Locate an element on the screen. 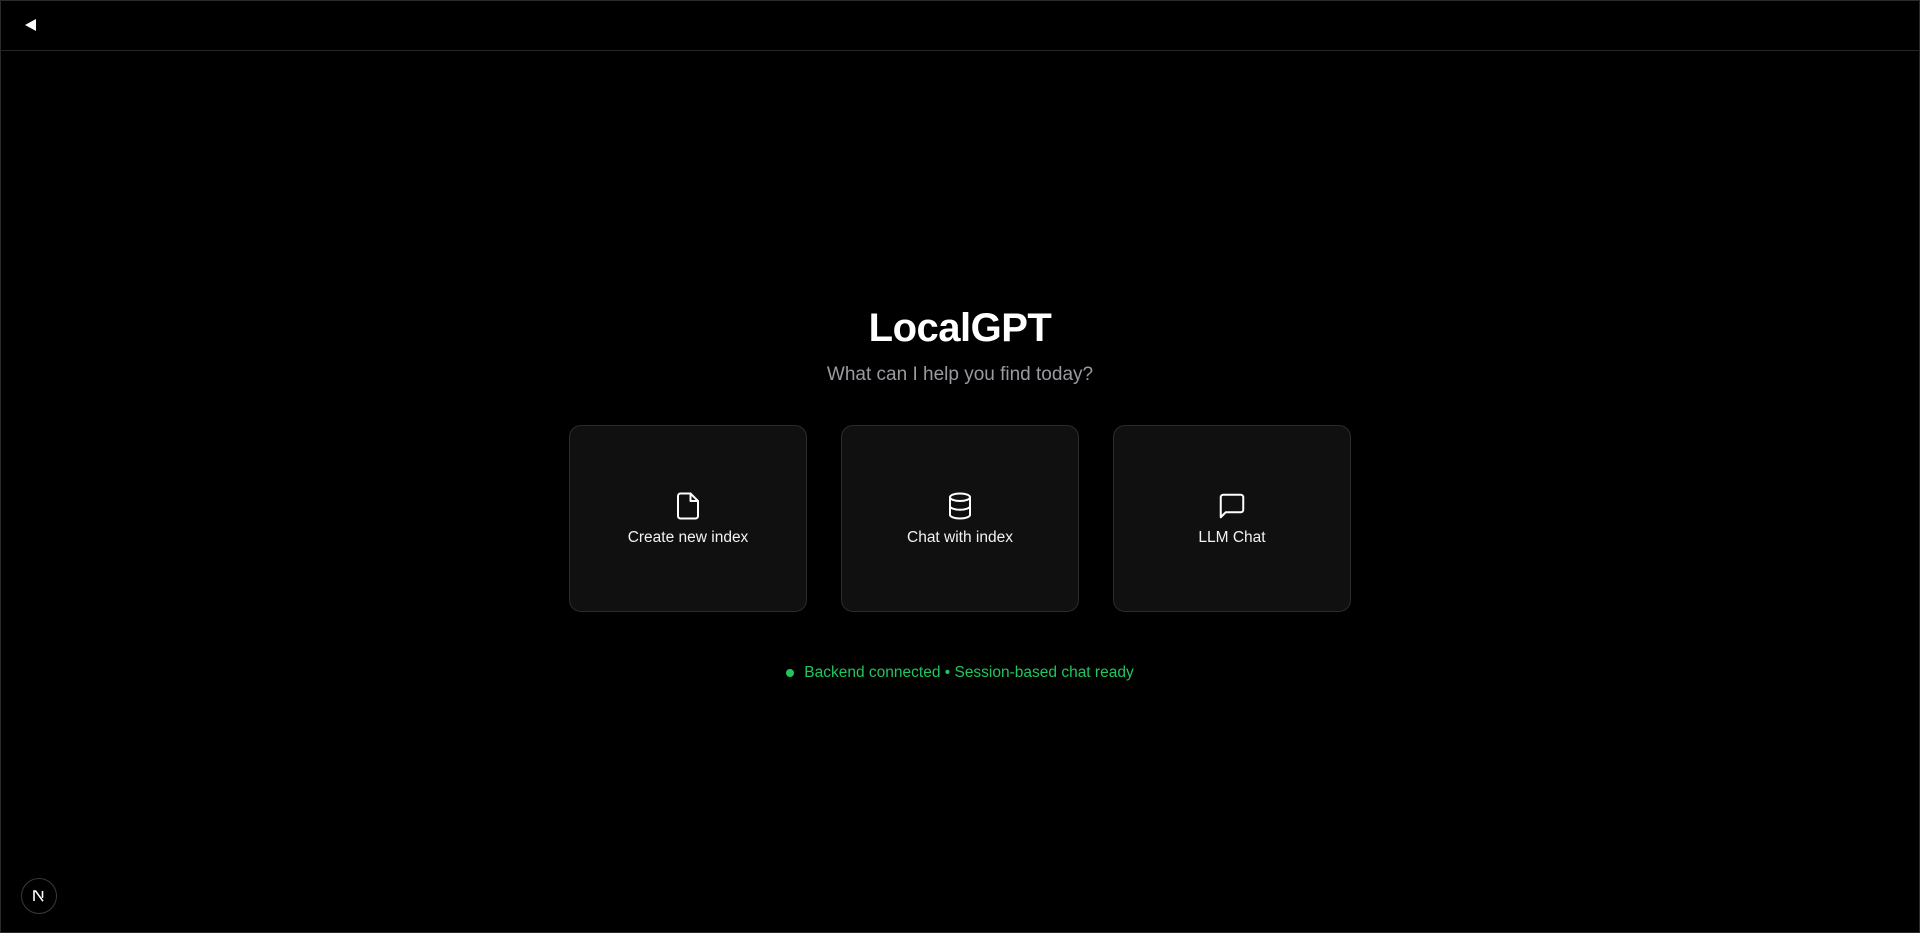  top-bar is located at coordinates (960, 26).